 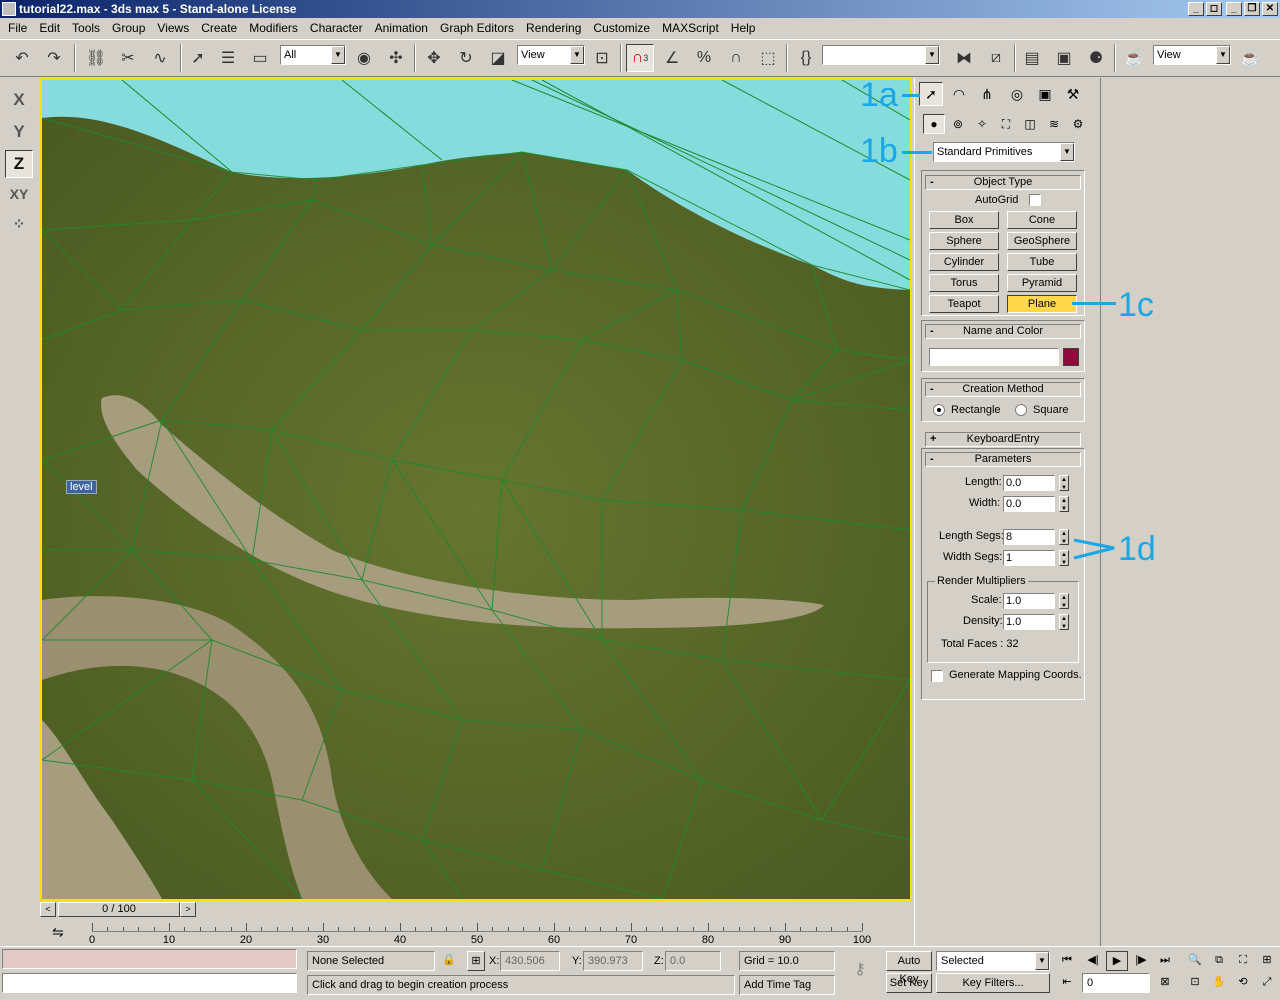 I want to click on density-field: 1.0, so click(x=1029, y=622).